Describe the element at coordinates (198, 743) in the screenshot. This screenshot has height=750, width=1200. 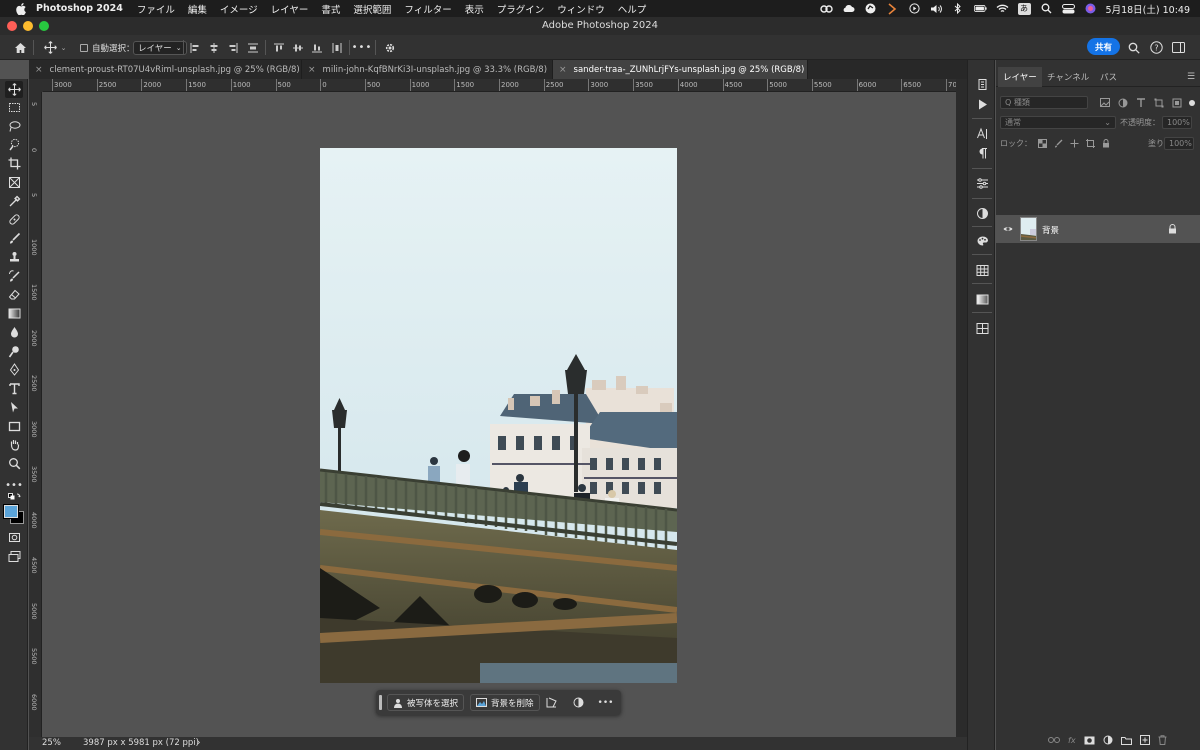
I see `status-info-arrow: ›` at that location.